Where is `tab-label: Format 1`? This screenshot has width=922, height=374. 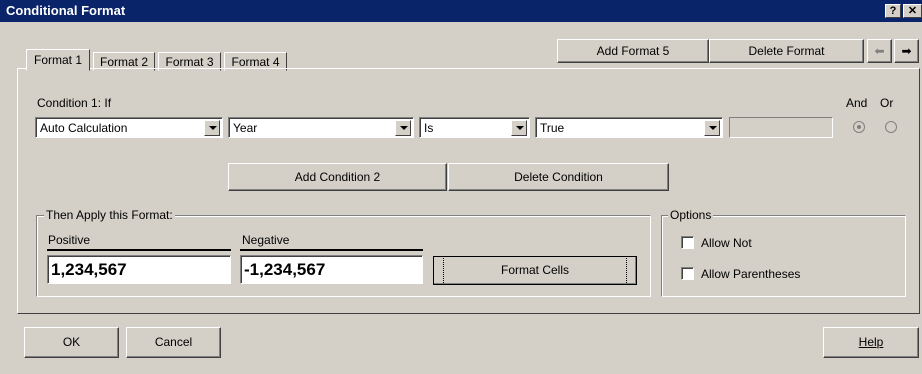 tab-label: Format 1 is located at coordinates (57, 60).